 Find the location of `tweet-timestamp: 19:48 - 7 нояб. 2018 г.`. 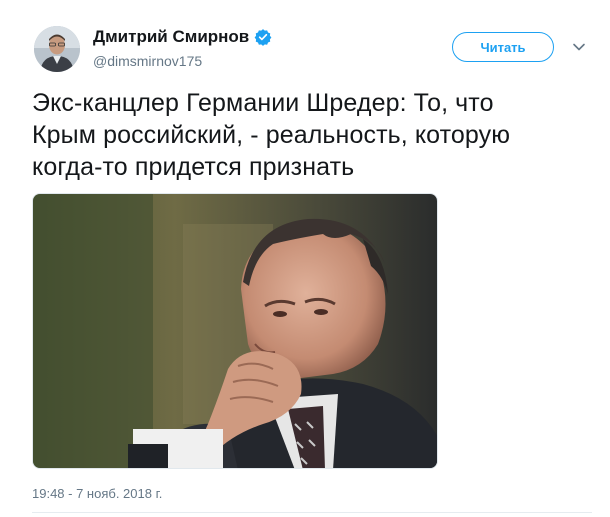

tweet-timestamp: 19:48 - 7 нояб. 2018 г. is located at coordinates (97, 493).